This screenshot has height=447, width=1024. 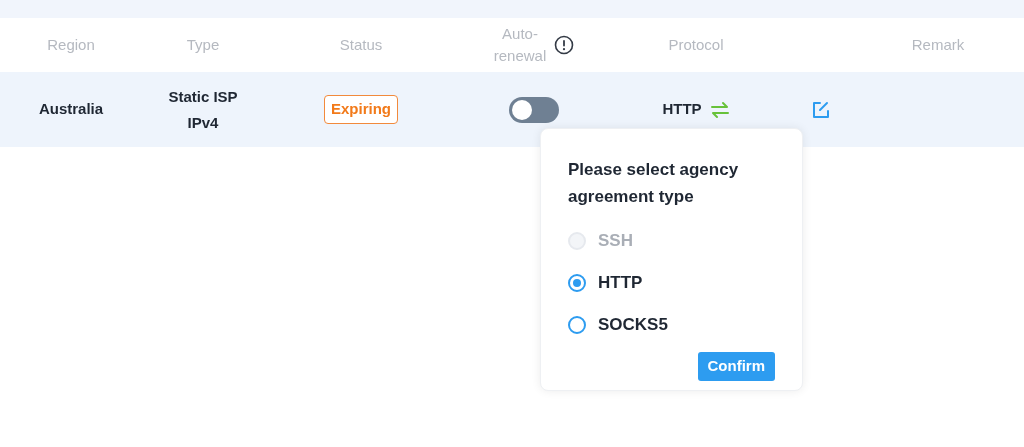 What do you see at coordinates (654, 183) in the screenshot?
I see `popover-title: Please select agency agreement type` at bounding box center [654, 183].